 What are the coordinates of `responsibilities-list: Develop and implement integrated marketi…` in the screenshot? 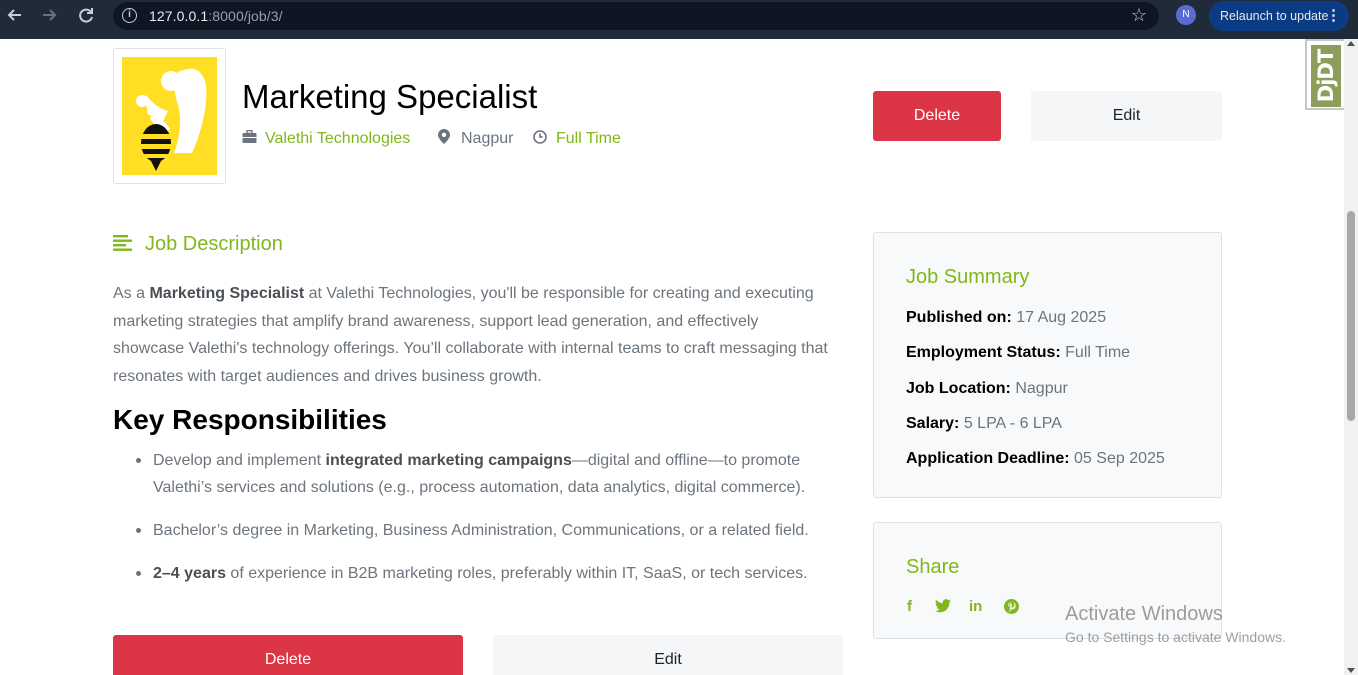 It's located at (473, 525).